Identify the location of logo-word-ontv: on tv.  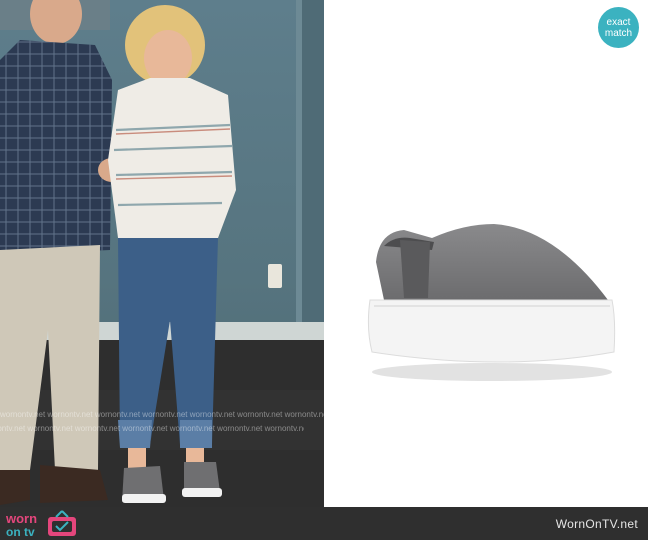
(20, 531).